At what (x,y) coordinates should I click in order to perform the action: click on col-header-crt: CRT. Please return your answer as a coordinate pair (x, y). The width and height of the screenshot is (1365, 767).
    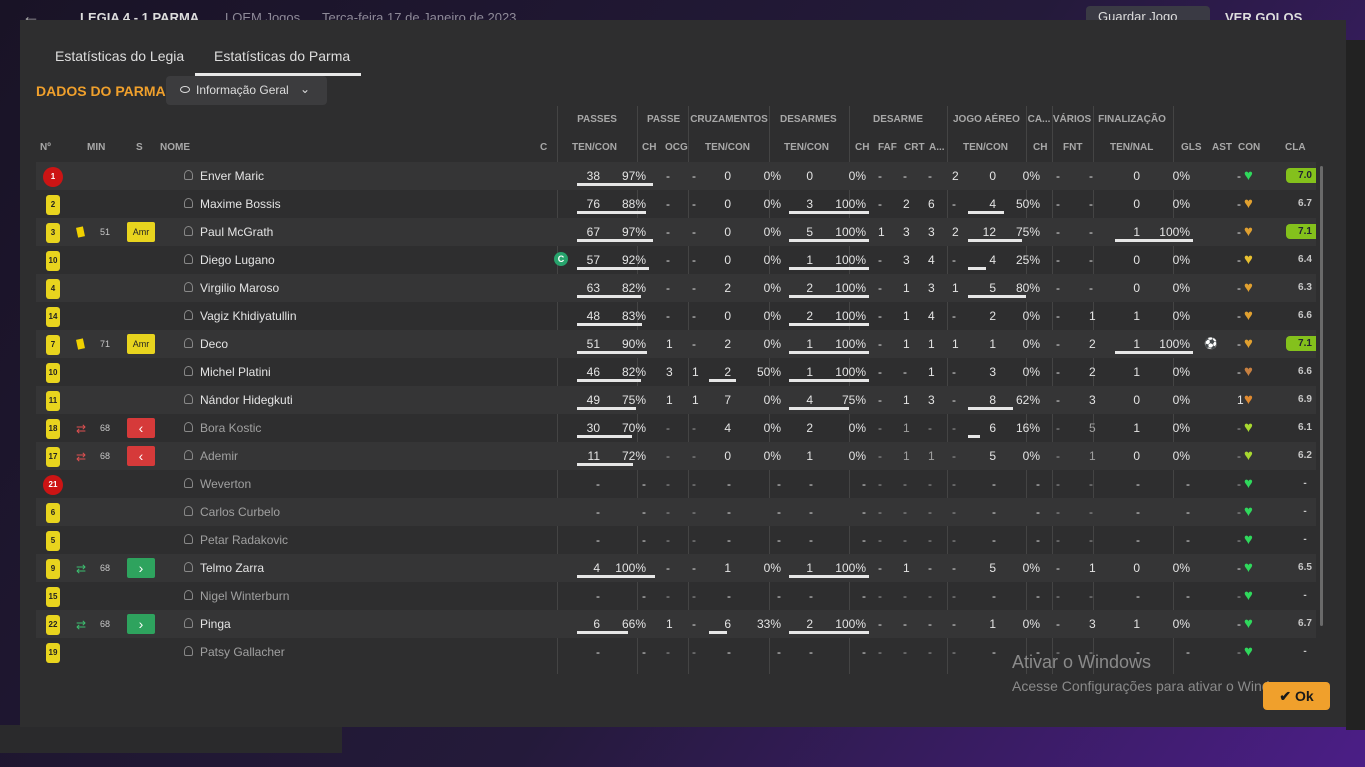
    Looking at the image, I should click on (914, 147).